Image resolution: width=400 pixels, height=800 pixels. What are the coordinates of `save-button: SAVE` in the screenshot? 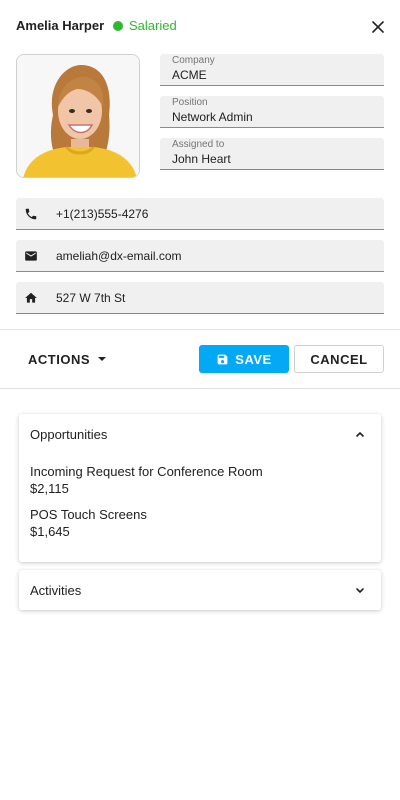 It's located at (244, 359).